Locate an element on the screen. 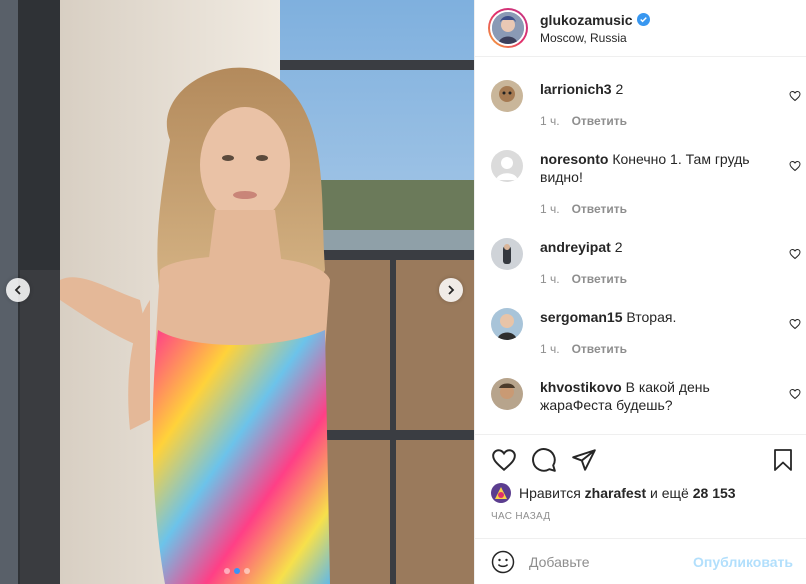 Image resolution: width=806 pixels, height=584 pixels. post-header: glukozamusic Moscow, Russia is located at coordinates (640, 28).